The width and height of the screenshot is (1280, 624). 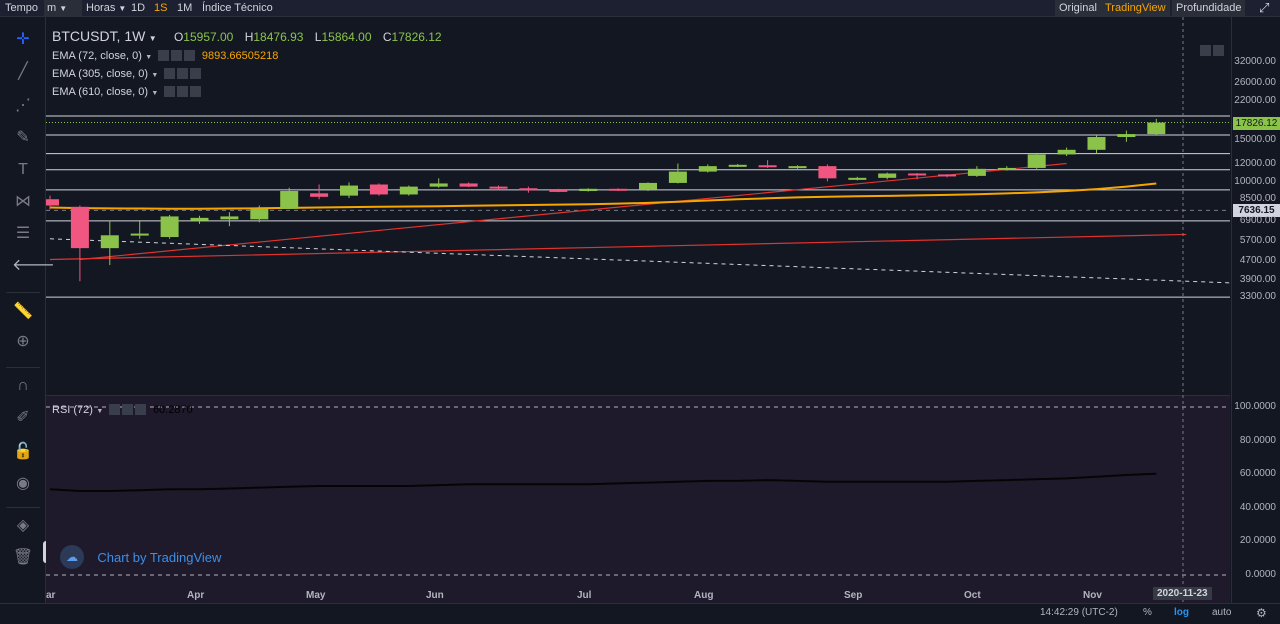 I want to click on price-tick-label: 22000.00, so click(x=1255, y=100).